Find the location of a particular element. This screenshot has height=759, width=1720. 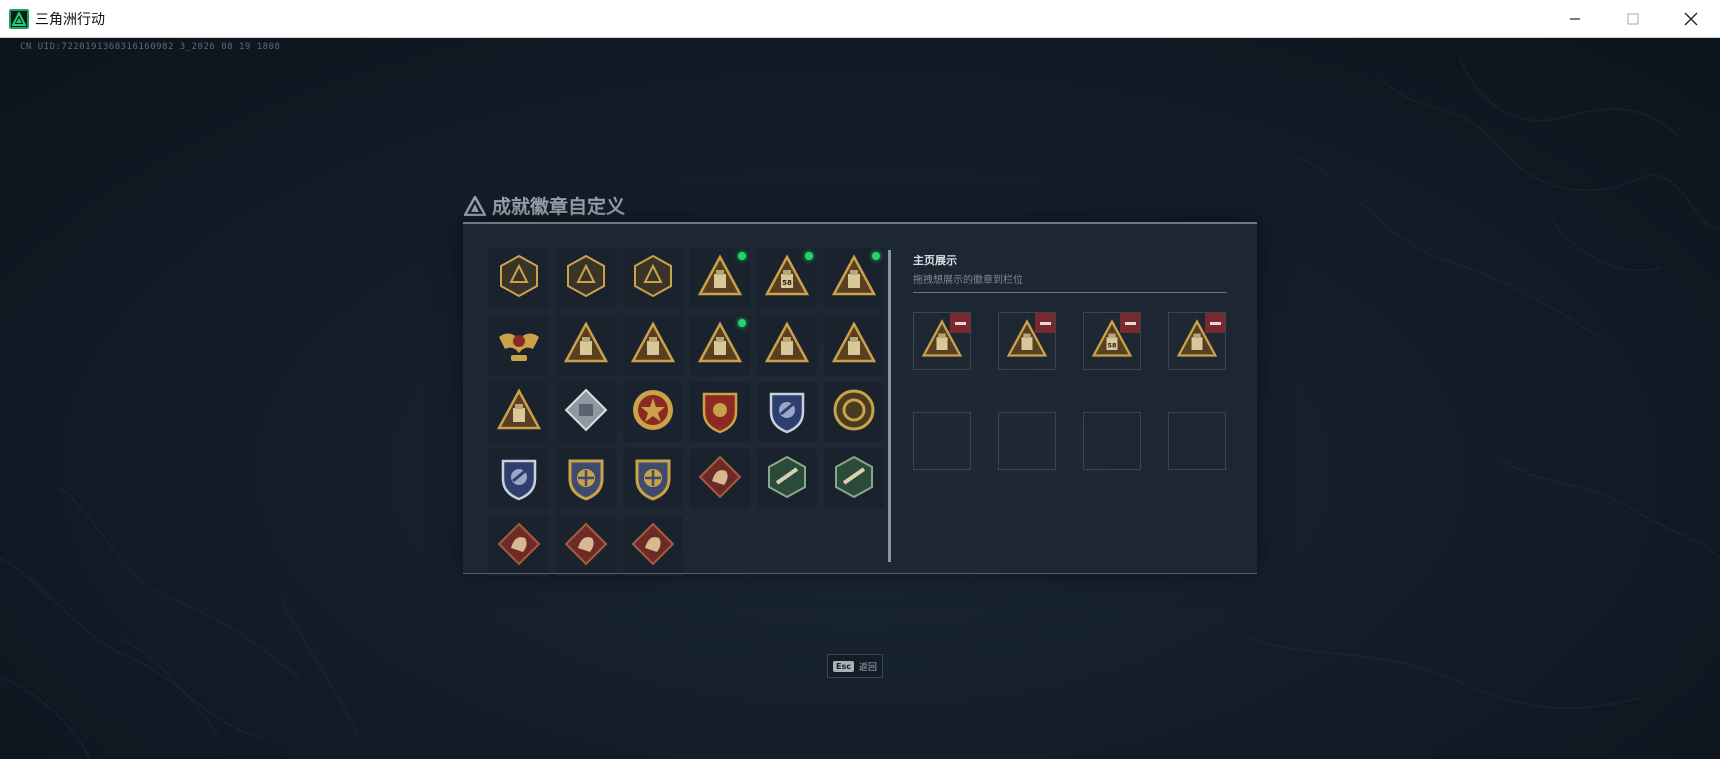

triangle-number-1-badge is located at coordinates (653, 345).